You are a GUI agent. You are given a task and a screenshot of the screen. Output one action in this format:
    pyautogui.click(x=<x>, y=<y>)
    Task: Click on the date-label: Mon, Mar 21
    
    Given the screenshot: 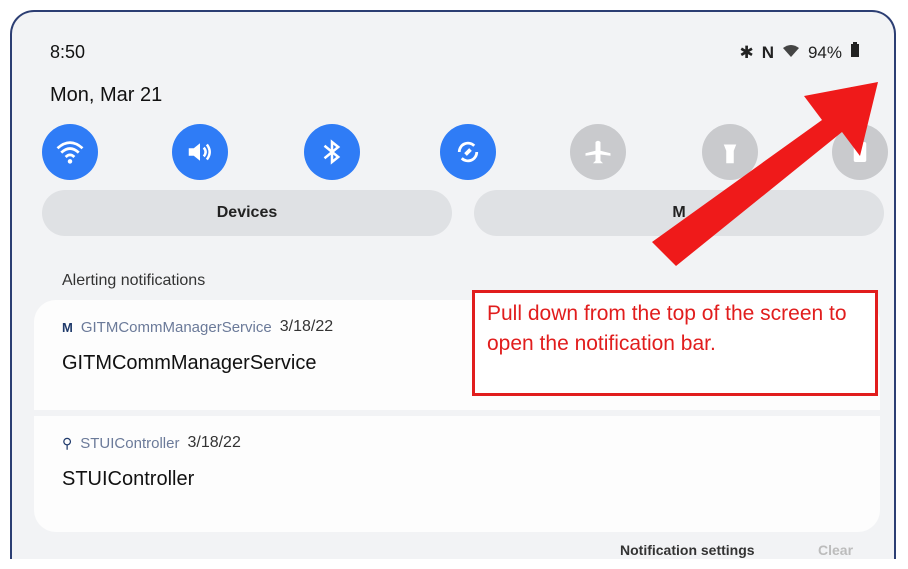 What is the action you would take?
    pyautogui.click(x=106, y=95)
    